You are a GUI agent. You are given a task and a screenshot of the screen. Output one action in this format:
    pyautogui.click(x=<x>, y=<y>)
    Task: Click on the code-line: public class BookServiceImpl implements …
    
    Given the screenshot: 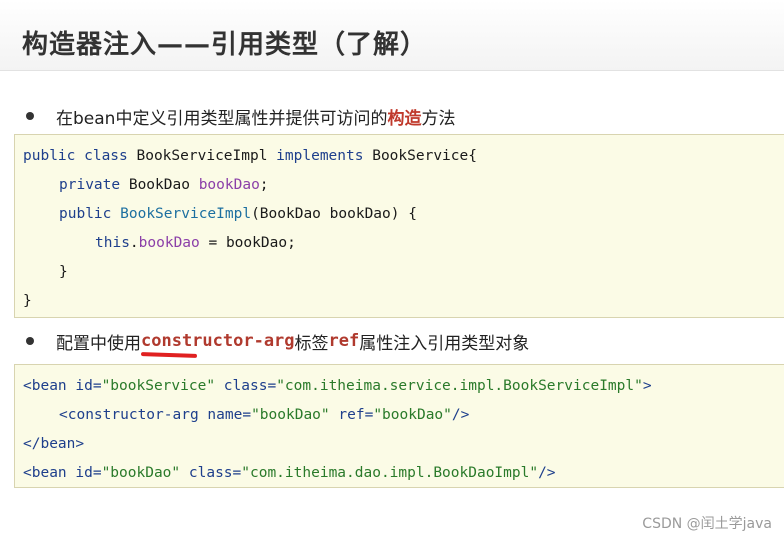 What is the action you would take?
    pyautogui.click(x=250, y=156)
    